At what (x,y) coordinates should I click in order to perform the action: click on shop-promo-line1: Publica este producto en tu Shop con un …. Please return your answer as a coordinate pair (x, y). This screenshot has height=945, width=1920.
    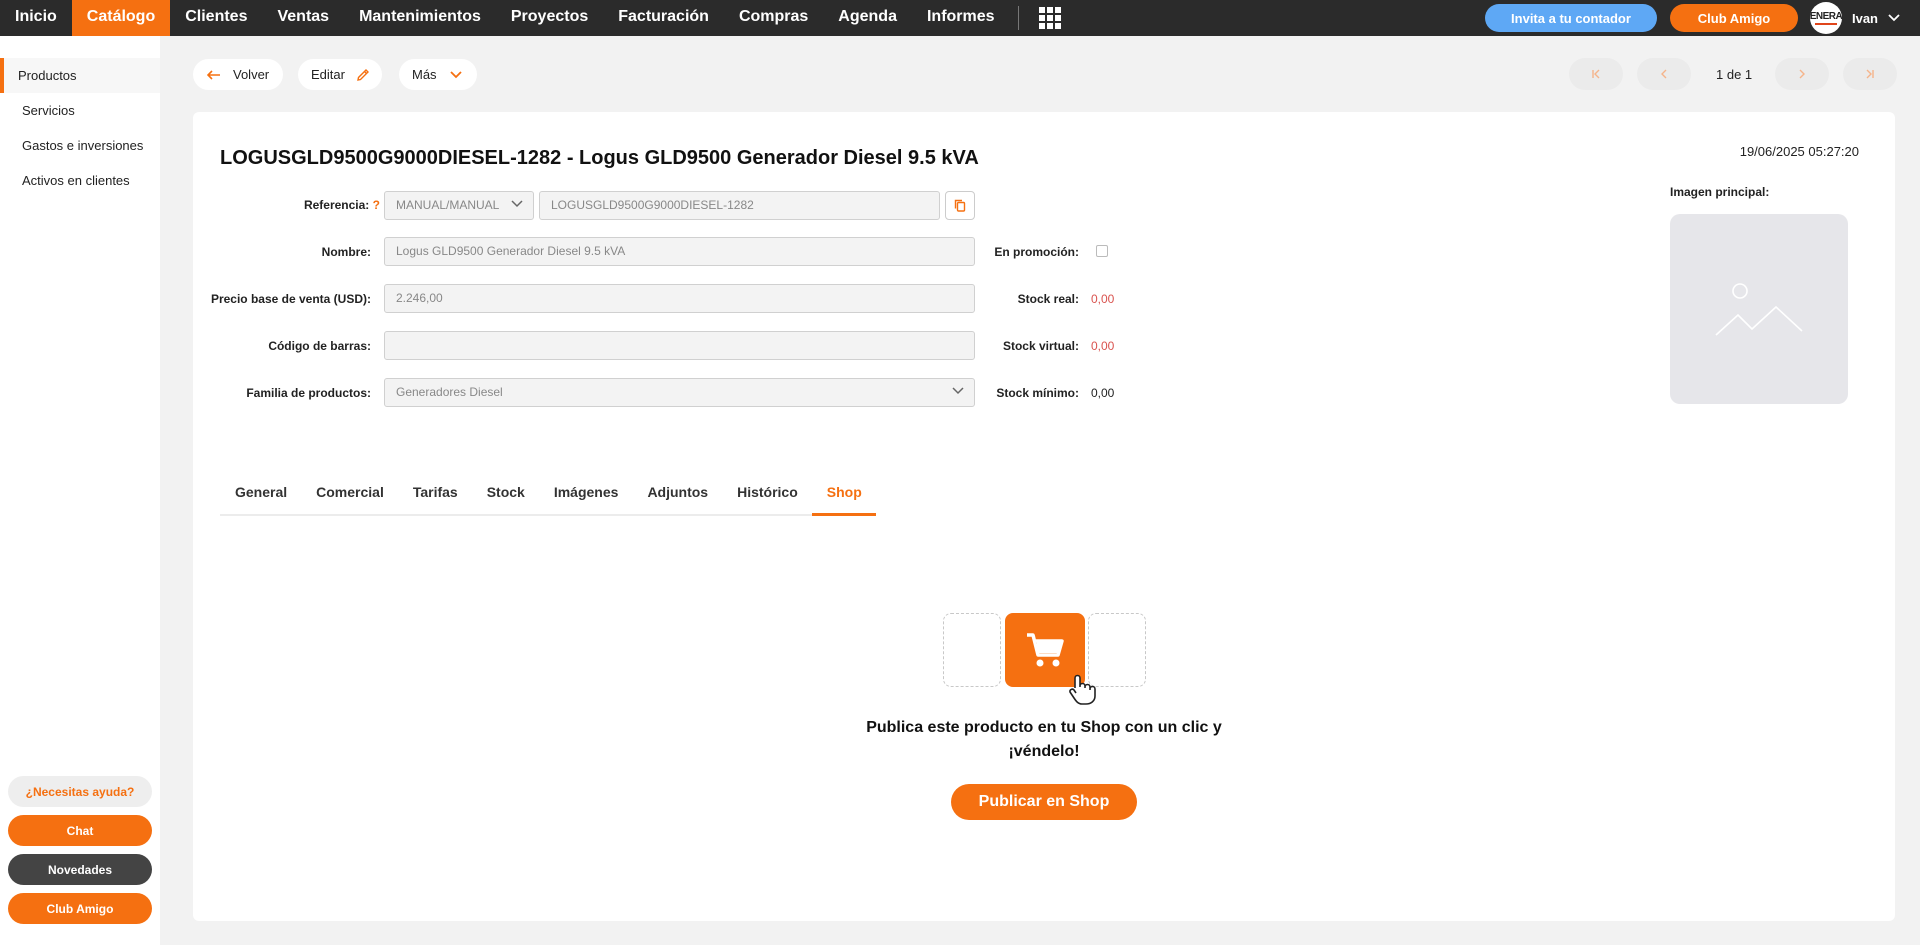
    Looking at the image, I should click on (1044, 727).